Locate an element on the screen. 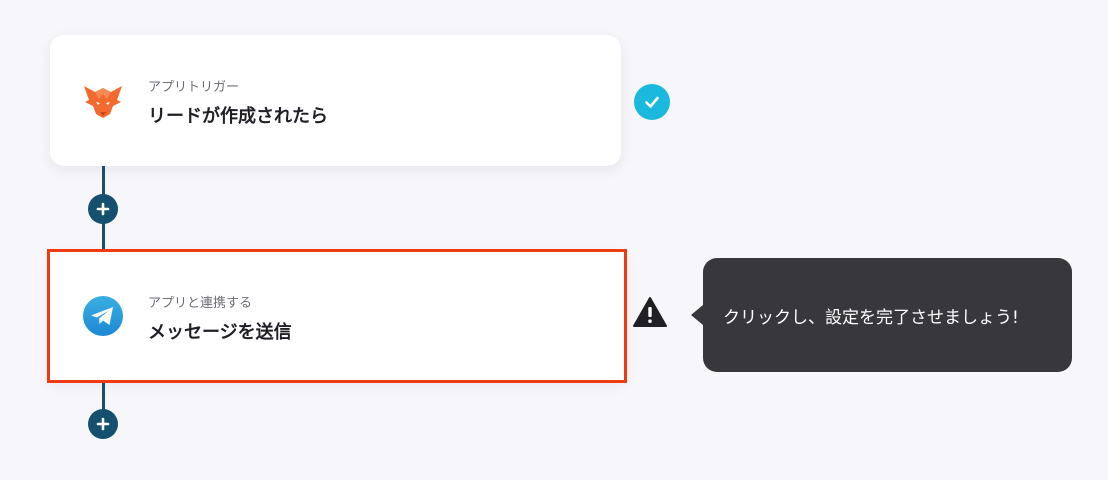 The image size is (1108, 480). step-type-label: アプリと連携する is located at coordinates (200, 303).